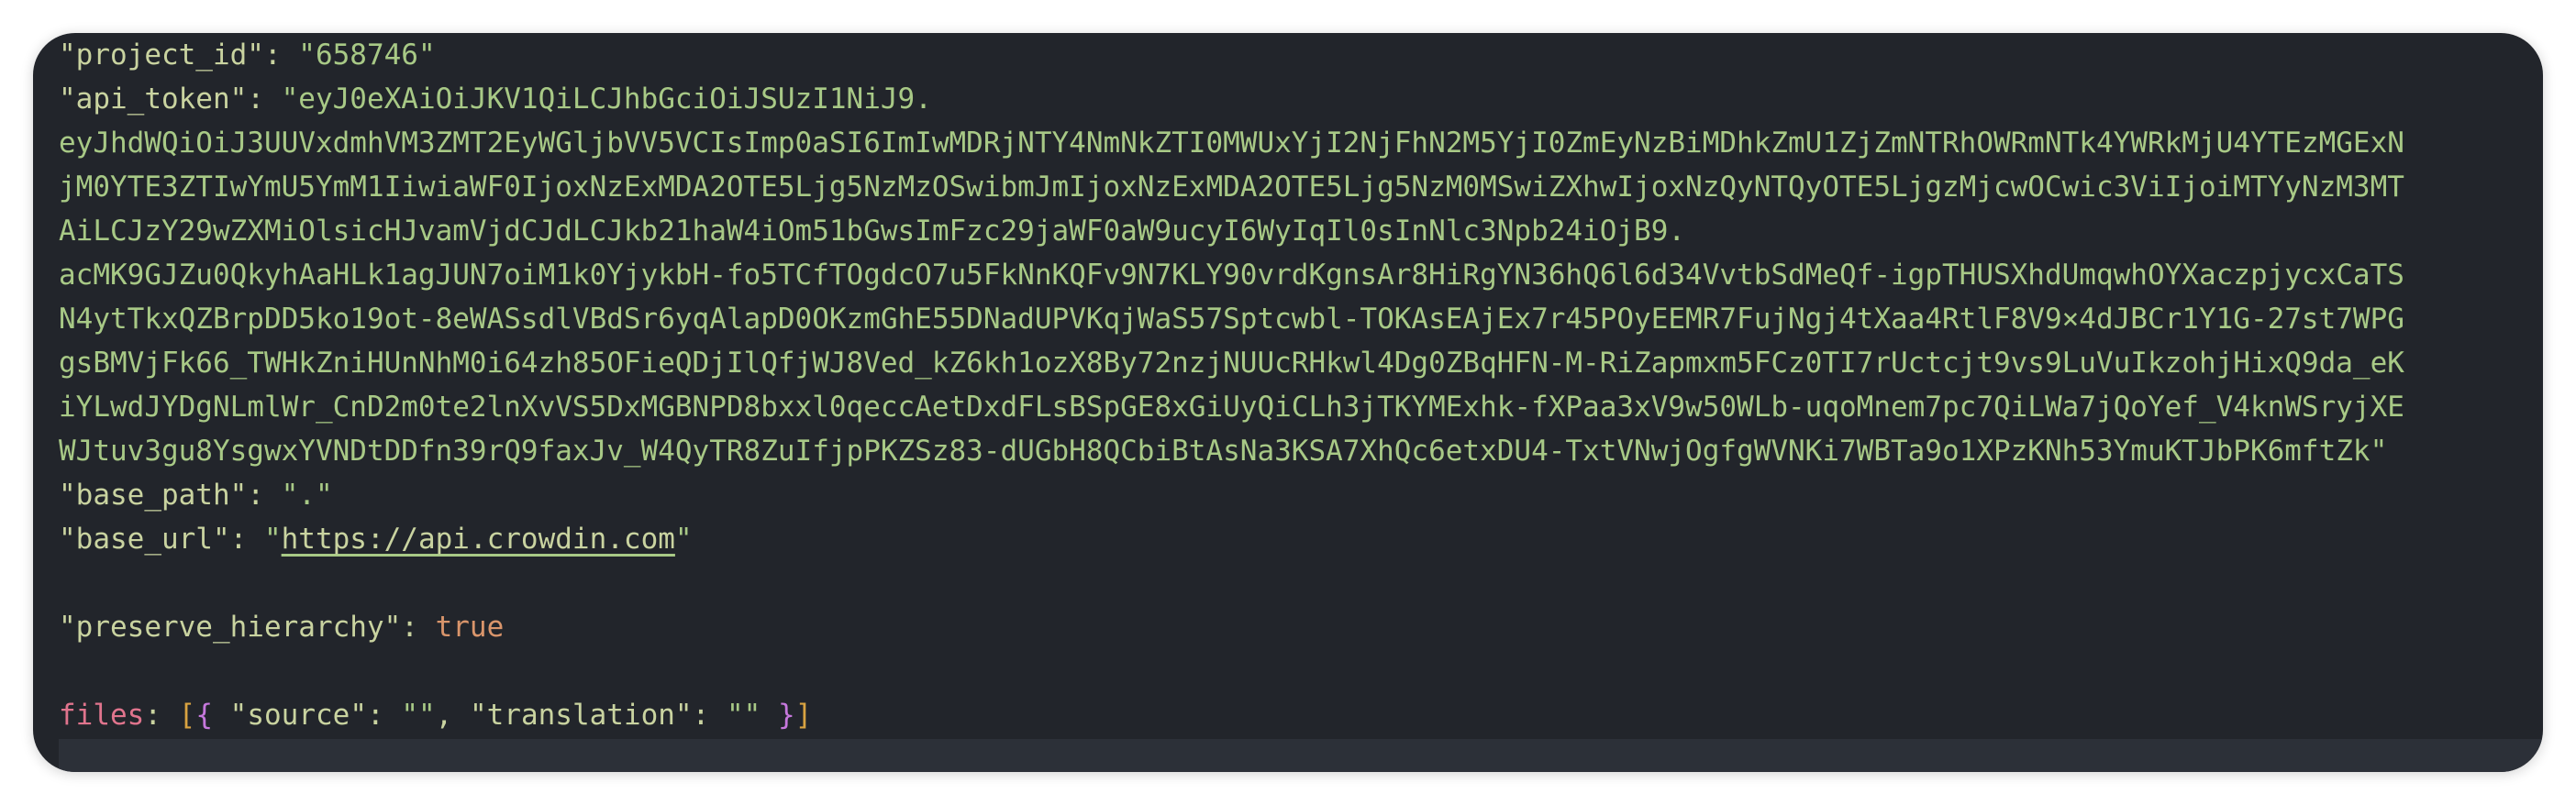  Describe the element at coordinates (606, 100) in the screenshot. I see `api-token-value-part: "eyJ0eXAiOiJKV1QiLCJhbGciOiJSUzI1NiJ9.` at that location.